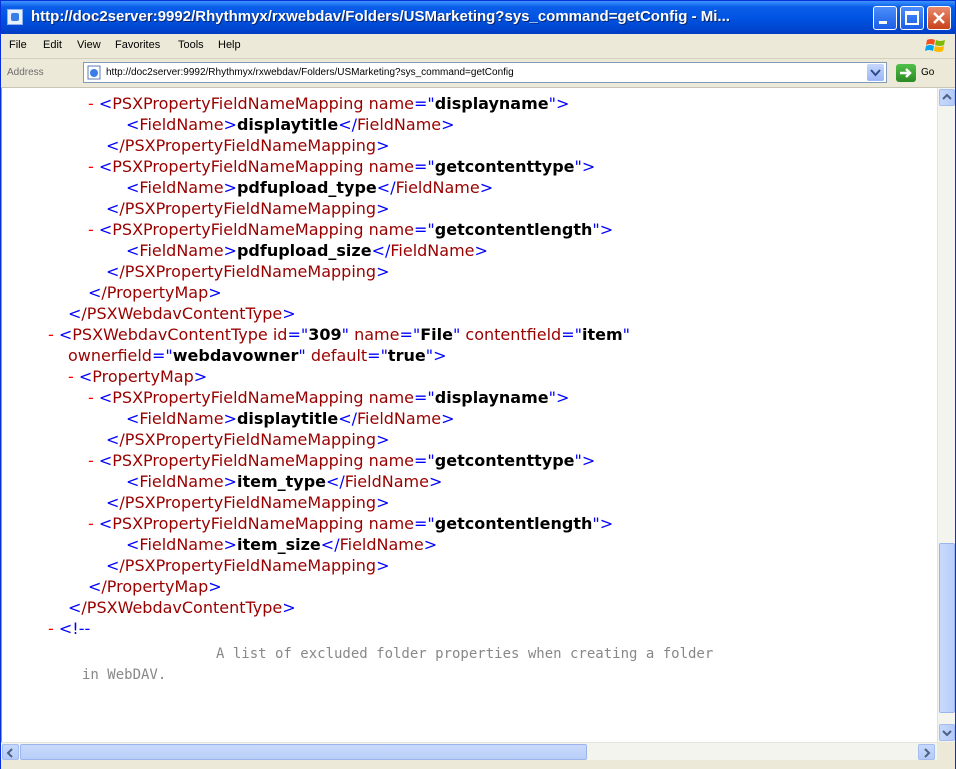 Image resolution: width=956 pixels, height=769 pixels. What do you see at coordinates (935, 45) in the screenshot?
I see `windows-logo-icon` at bounding box center [935, 45].